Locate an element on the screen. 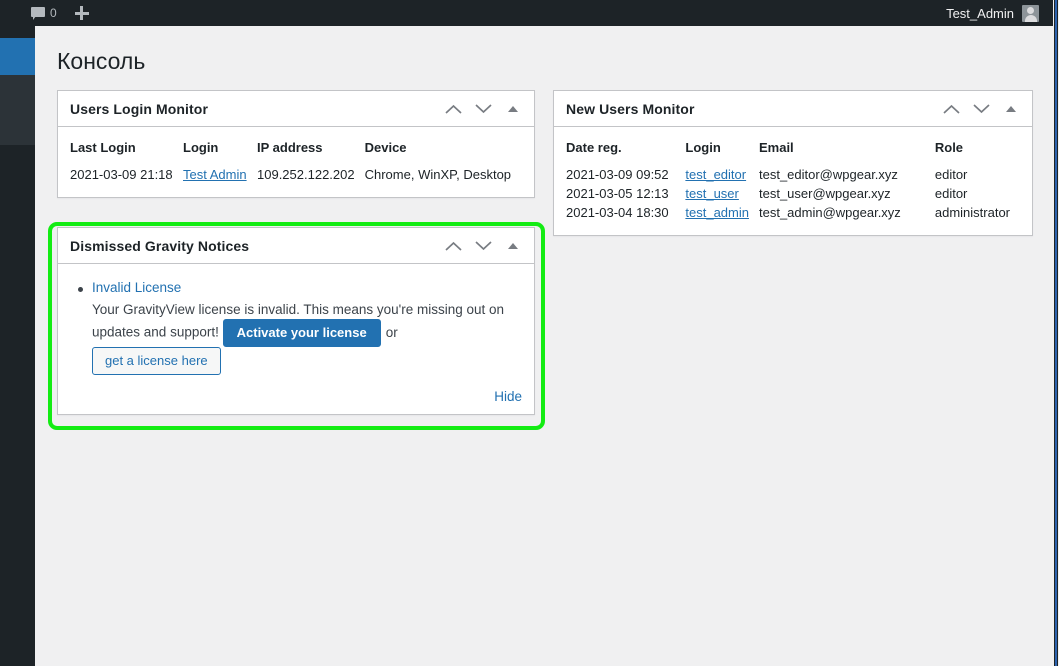 This screenshot has width=1059, height=666. cell-login: test_editor is located at coordinates (722, 175).